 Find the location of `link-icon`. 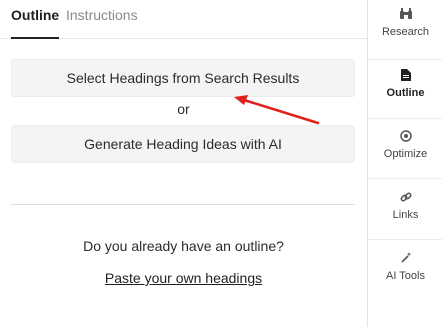

link-icon is located at coordinates (405, 198).